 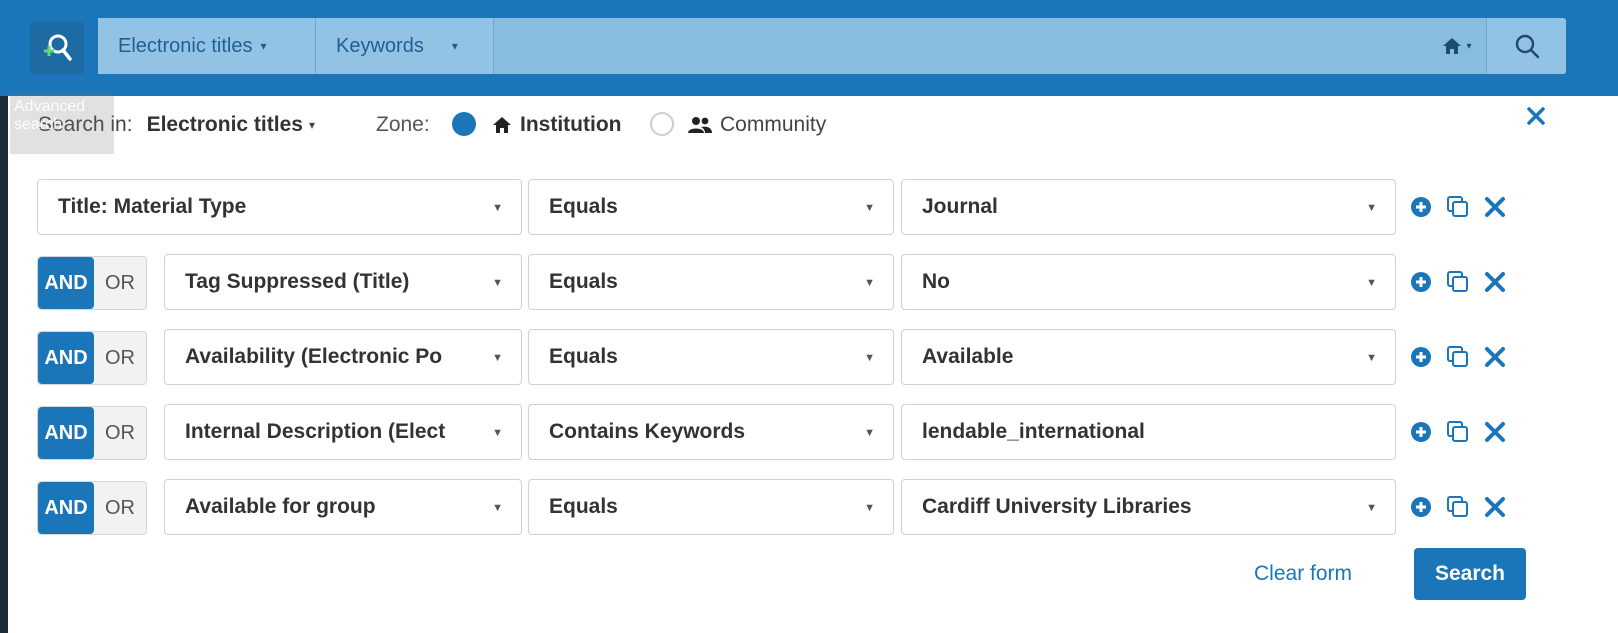 I want to click on value-select-value: Journal, so click(x=960, y=206).